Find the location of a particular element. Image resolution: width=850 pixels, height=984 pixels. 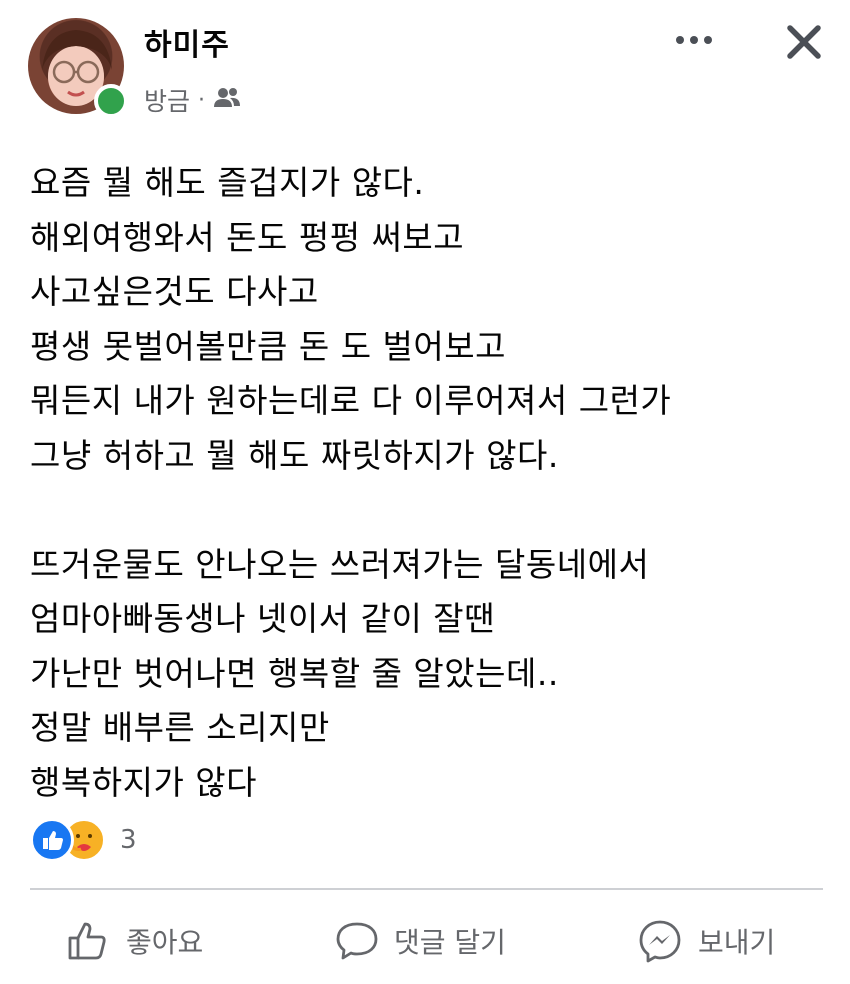

post-timestamp: 방금 is located at coordinates (167, 100).